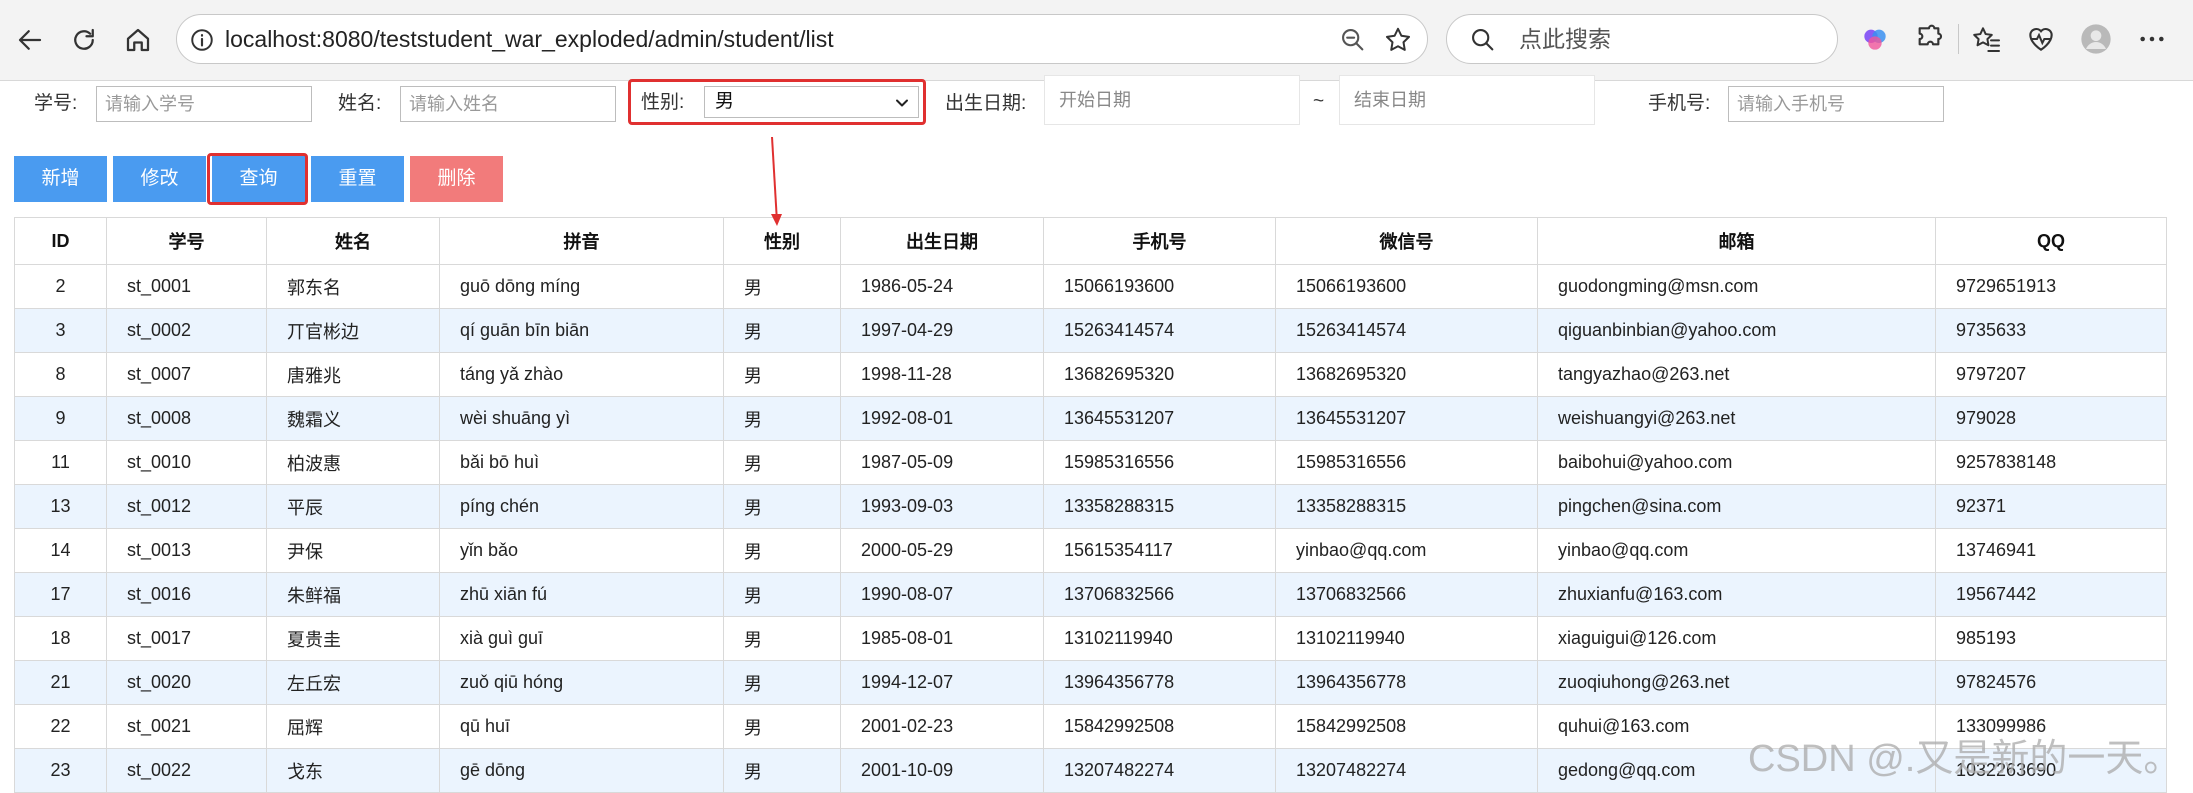 The image size is (2193, 793). I want to click on birth-start-placeholder: 开始日期, so click(1095, 100).